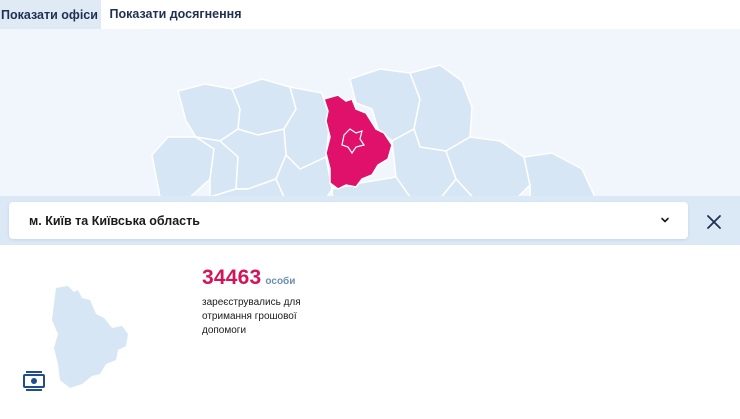 This screenshot has height=419, width=740. What do you see at coordinates (302, 278) in the screenshot?
I see `stat-line: 34463 особи` at bounding box center [302, 278].